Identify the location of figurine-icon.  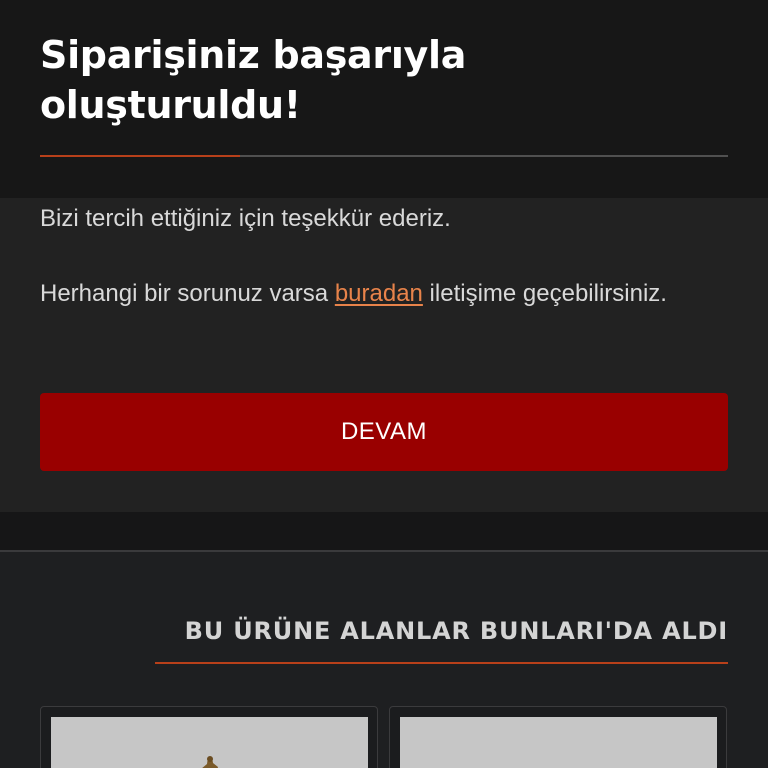
(210, 762).